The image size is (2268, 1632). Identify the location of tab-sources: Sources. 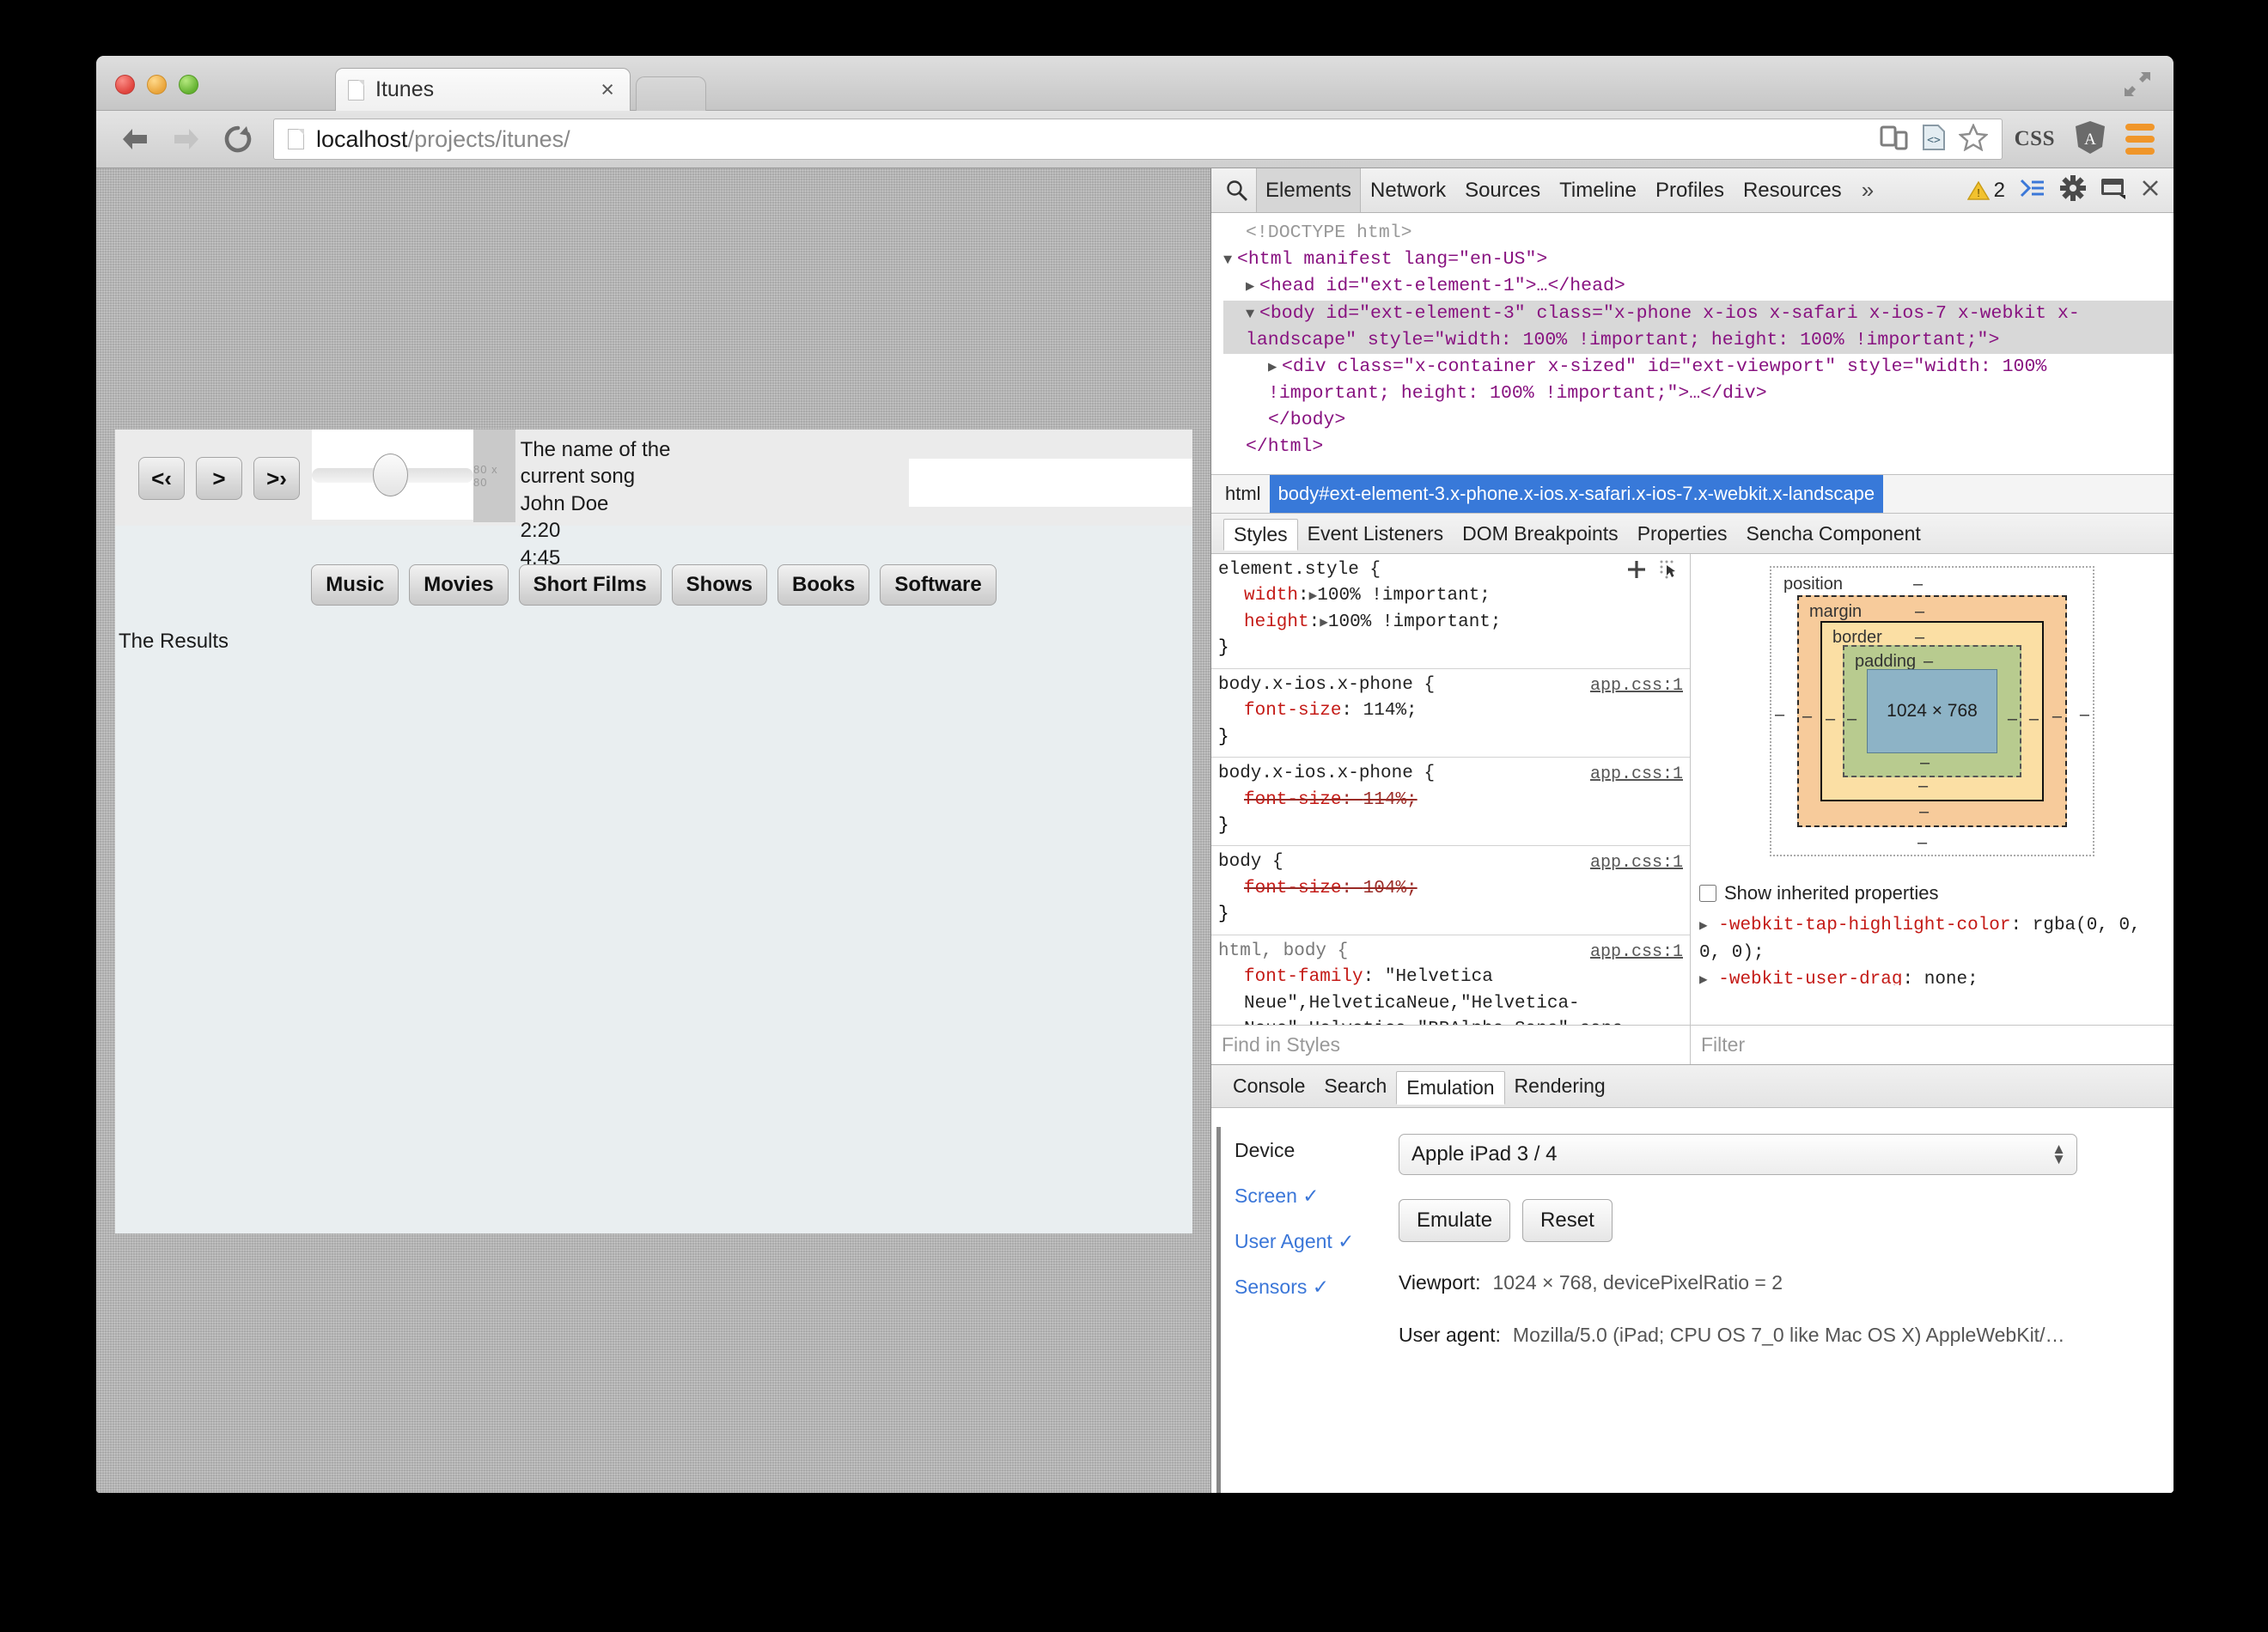
(1502, 190).